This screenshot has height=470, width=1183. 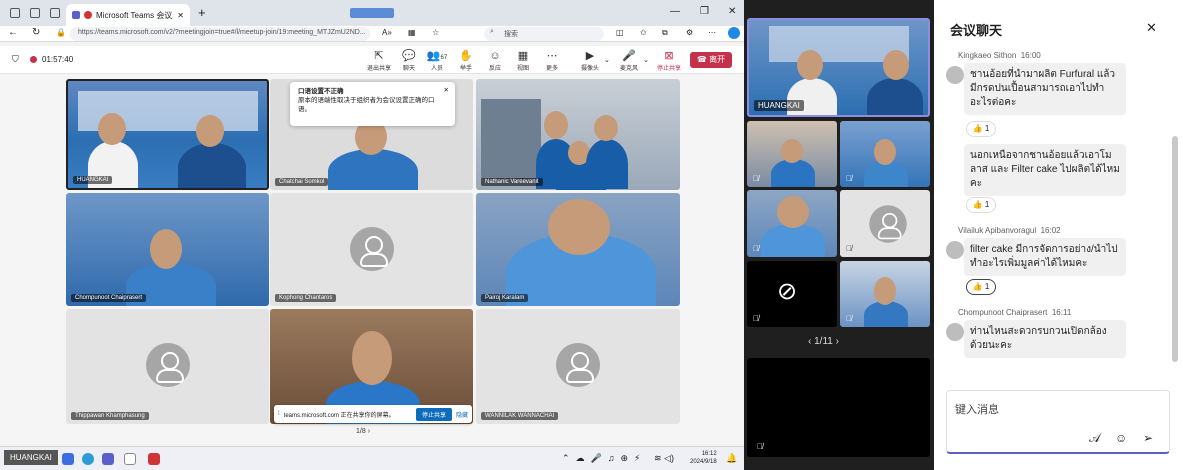 What do you see at coordinates (629, 61) in the screenshot?
I see `toolbar-mic: 🎤 麦克风` at bounding box center [629, 61].